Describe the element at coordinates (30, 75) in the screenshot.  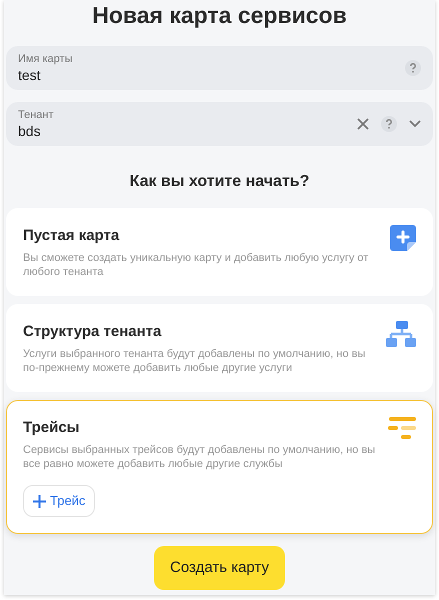
I see `field-value: test` at that location.